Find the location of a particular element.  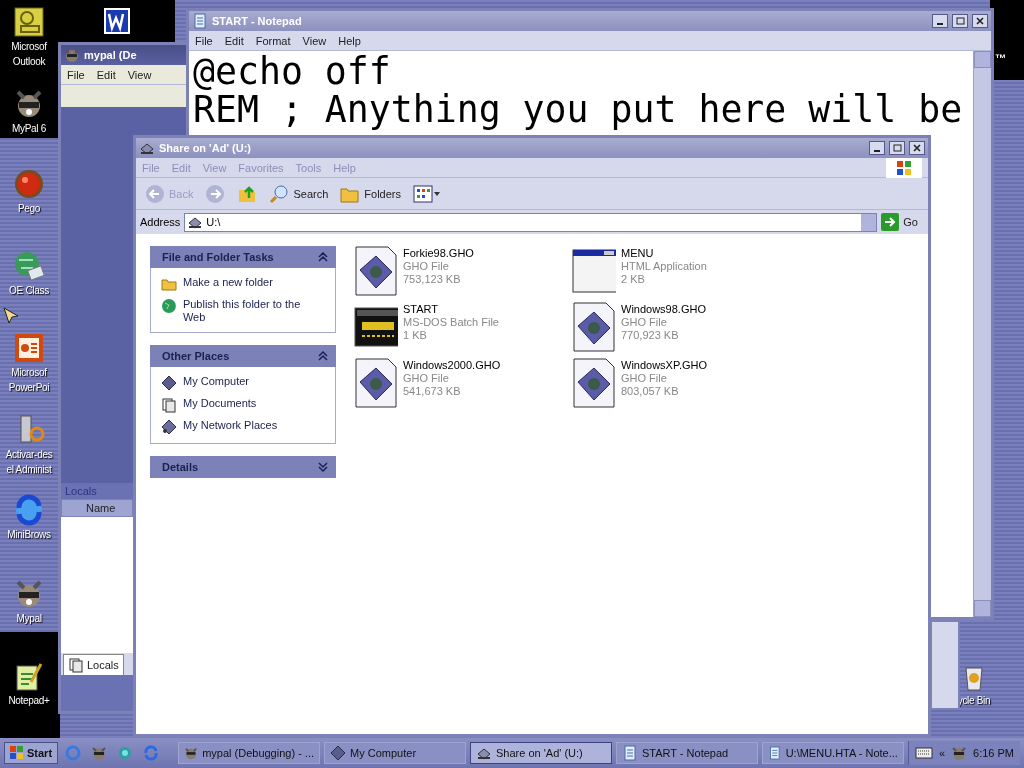

file-name: WindowsXP.GHO is located at coordinates (664, 365).